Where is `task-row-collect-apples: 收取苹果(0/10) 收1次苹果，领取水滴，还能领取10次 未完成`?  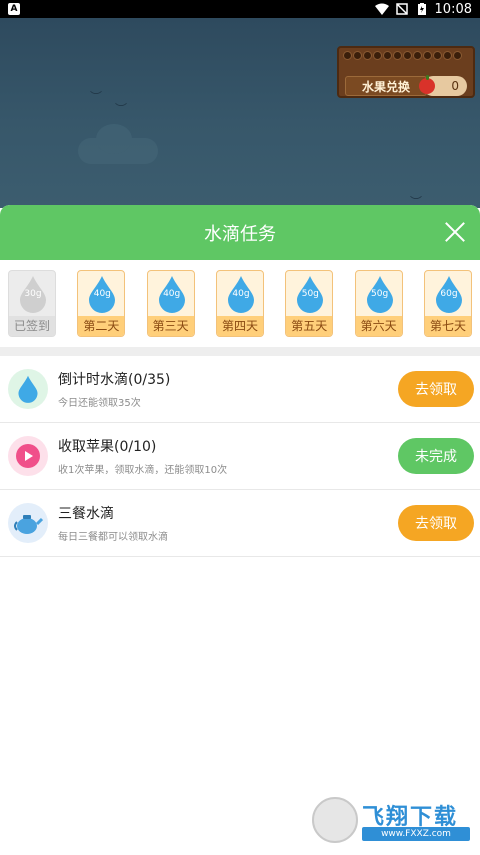 task-row-collect-apples: 收取苹果(0/10) 收1次苹果，领取水滴，还能领取10次 未完成 is located at coordinates (240, 456).